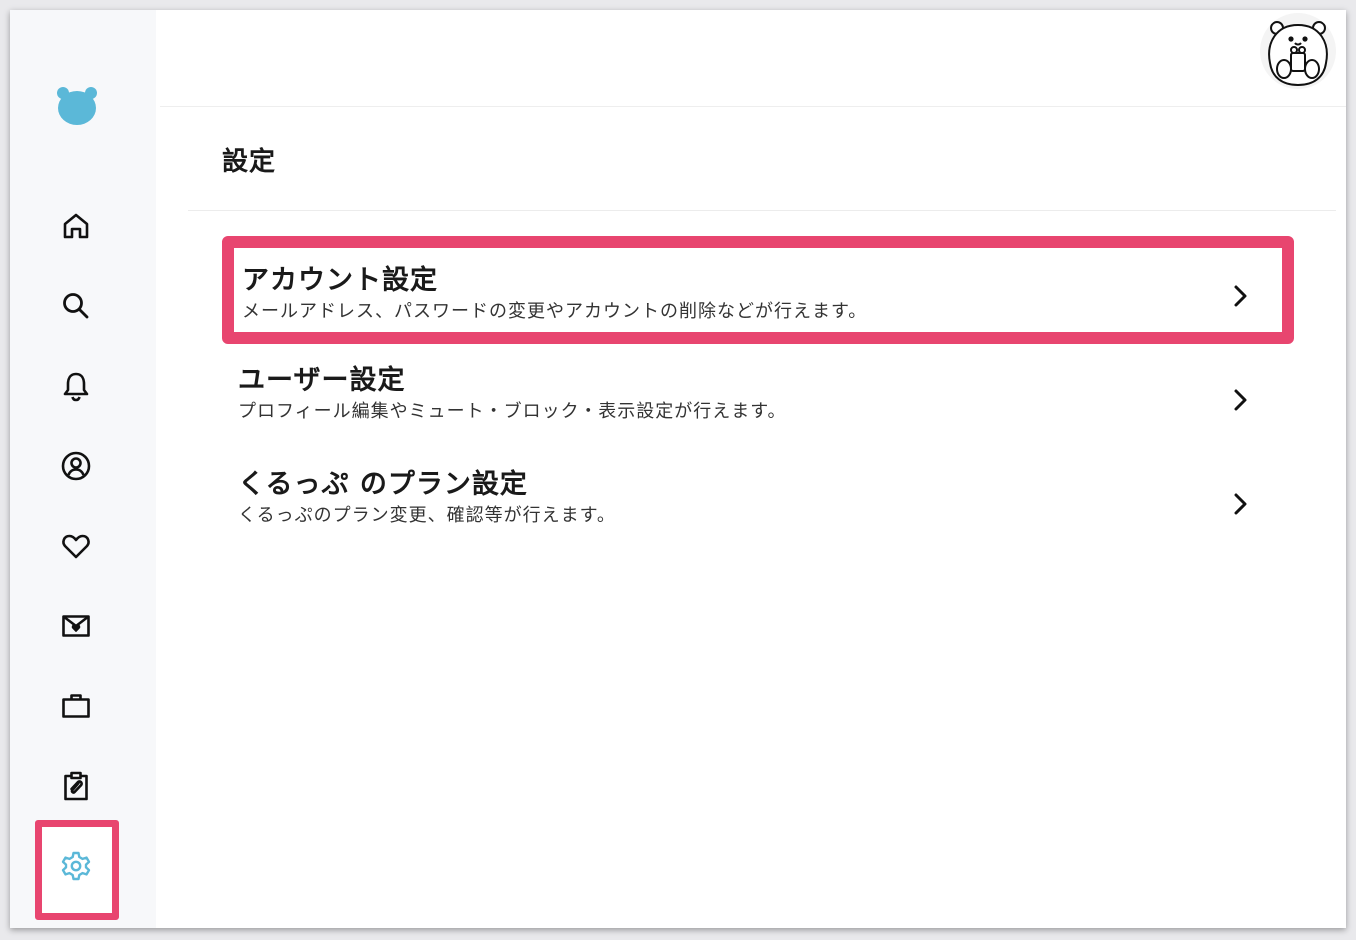 The image size is (1356, 940). What do you see at coordinates (427, 515) in the screenshot?
I see `setting-description: くるっぷのプラン変更、確認等が行えます。` at bounding box center [427, 515].